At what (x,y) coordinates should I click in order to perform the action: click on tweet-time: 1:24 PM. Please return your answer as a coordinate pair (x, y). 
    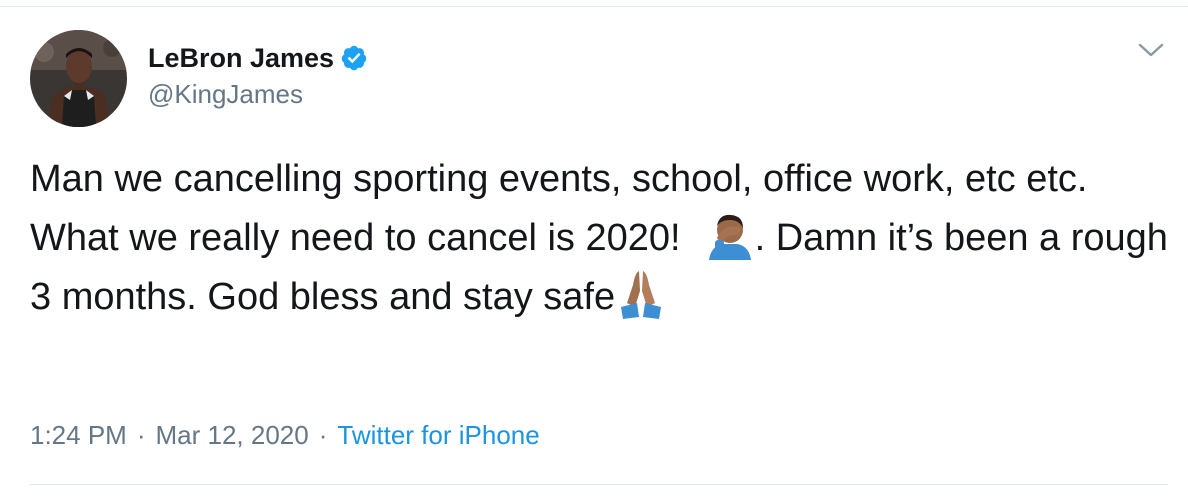
    Looking at the image, I should click on (78, 435).